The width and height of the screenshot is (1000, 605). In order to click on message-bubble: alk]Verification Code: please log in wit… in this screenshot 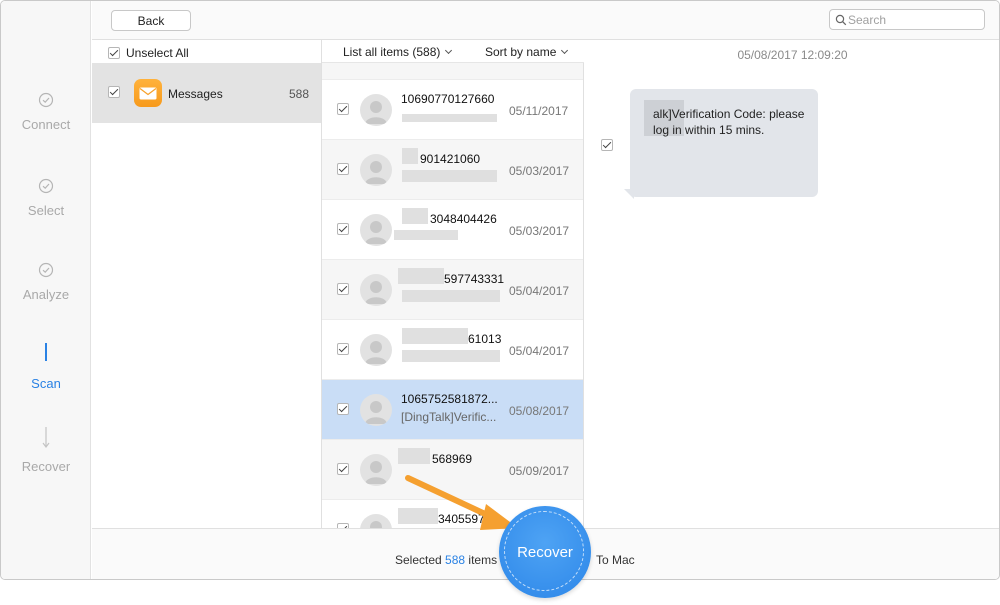, I will do `click(721, 144)`.